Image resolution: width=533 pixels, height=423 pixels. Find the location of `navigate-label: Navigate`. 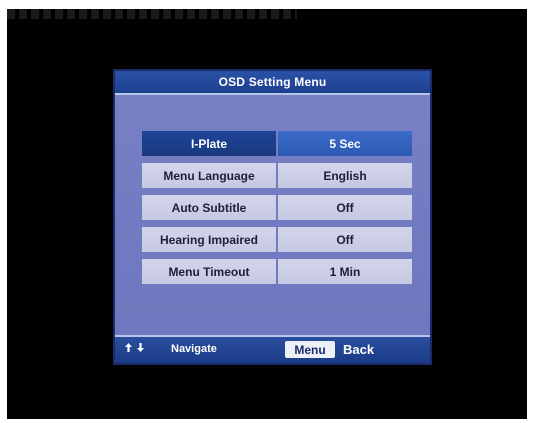

navigate-label: Navigate is located at coordinates (194, 349).